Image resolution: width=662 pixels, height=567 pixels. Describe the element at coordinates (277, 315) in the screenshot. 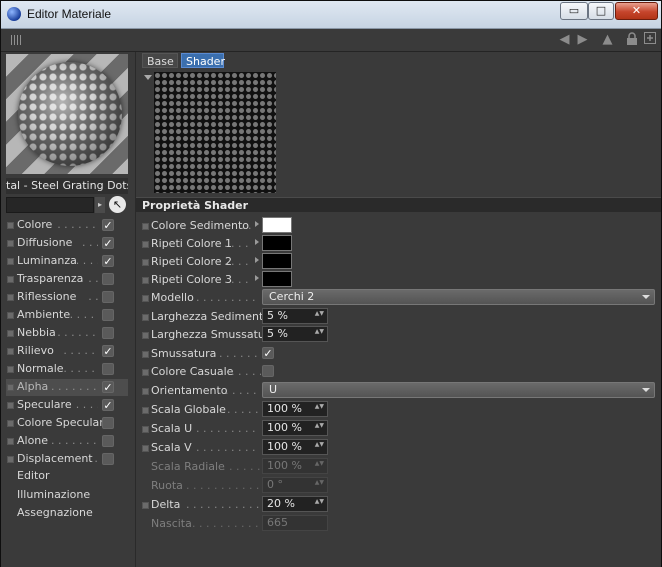

I see `field-value: 5 %` at that location.